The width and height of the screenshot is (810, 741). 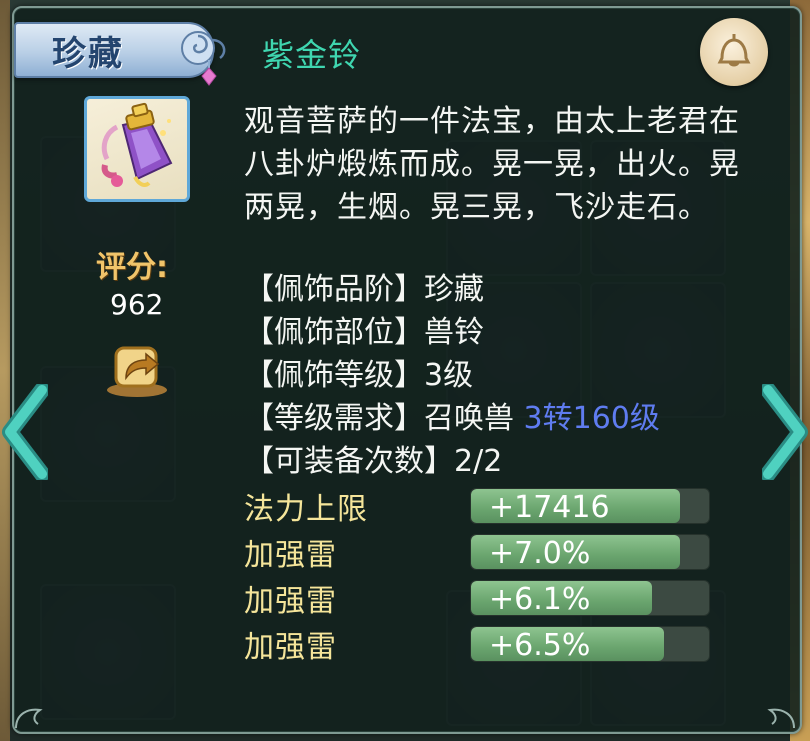 I want to click on pendant-gem-icon, so click(x=209, y=73).